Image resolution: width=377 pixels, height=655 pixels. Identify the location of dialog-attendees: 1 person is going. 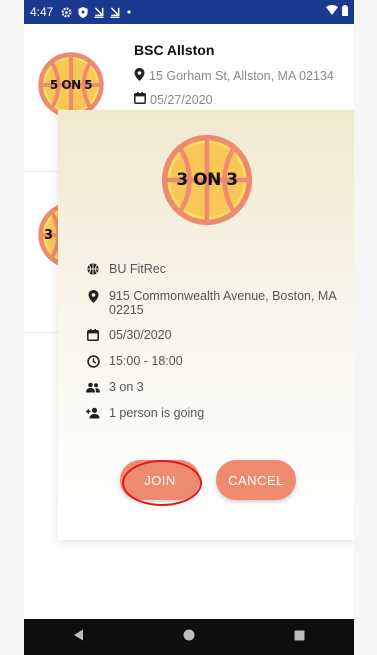
(157, 413).